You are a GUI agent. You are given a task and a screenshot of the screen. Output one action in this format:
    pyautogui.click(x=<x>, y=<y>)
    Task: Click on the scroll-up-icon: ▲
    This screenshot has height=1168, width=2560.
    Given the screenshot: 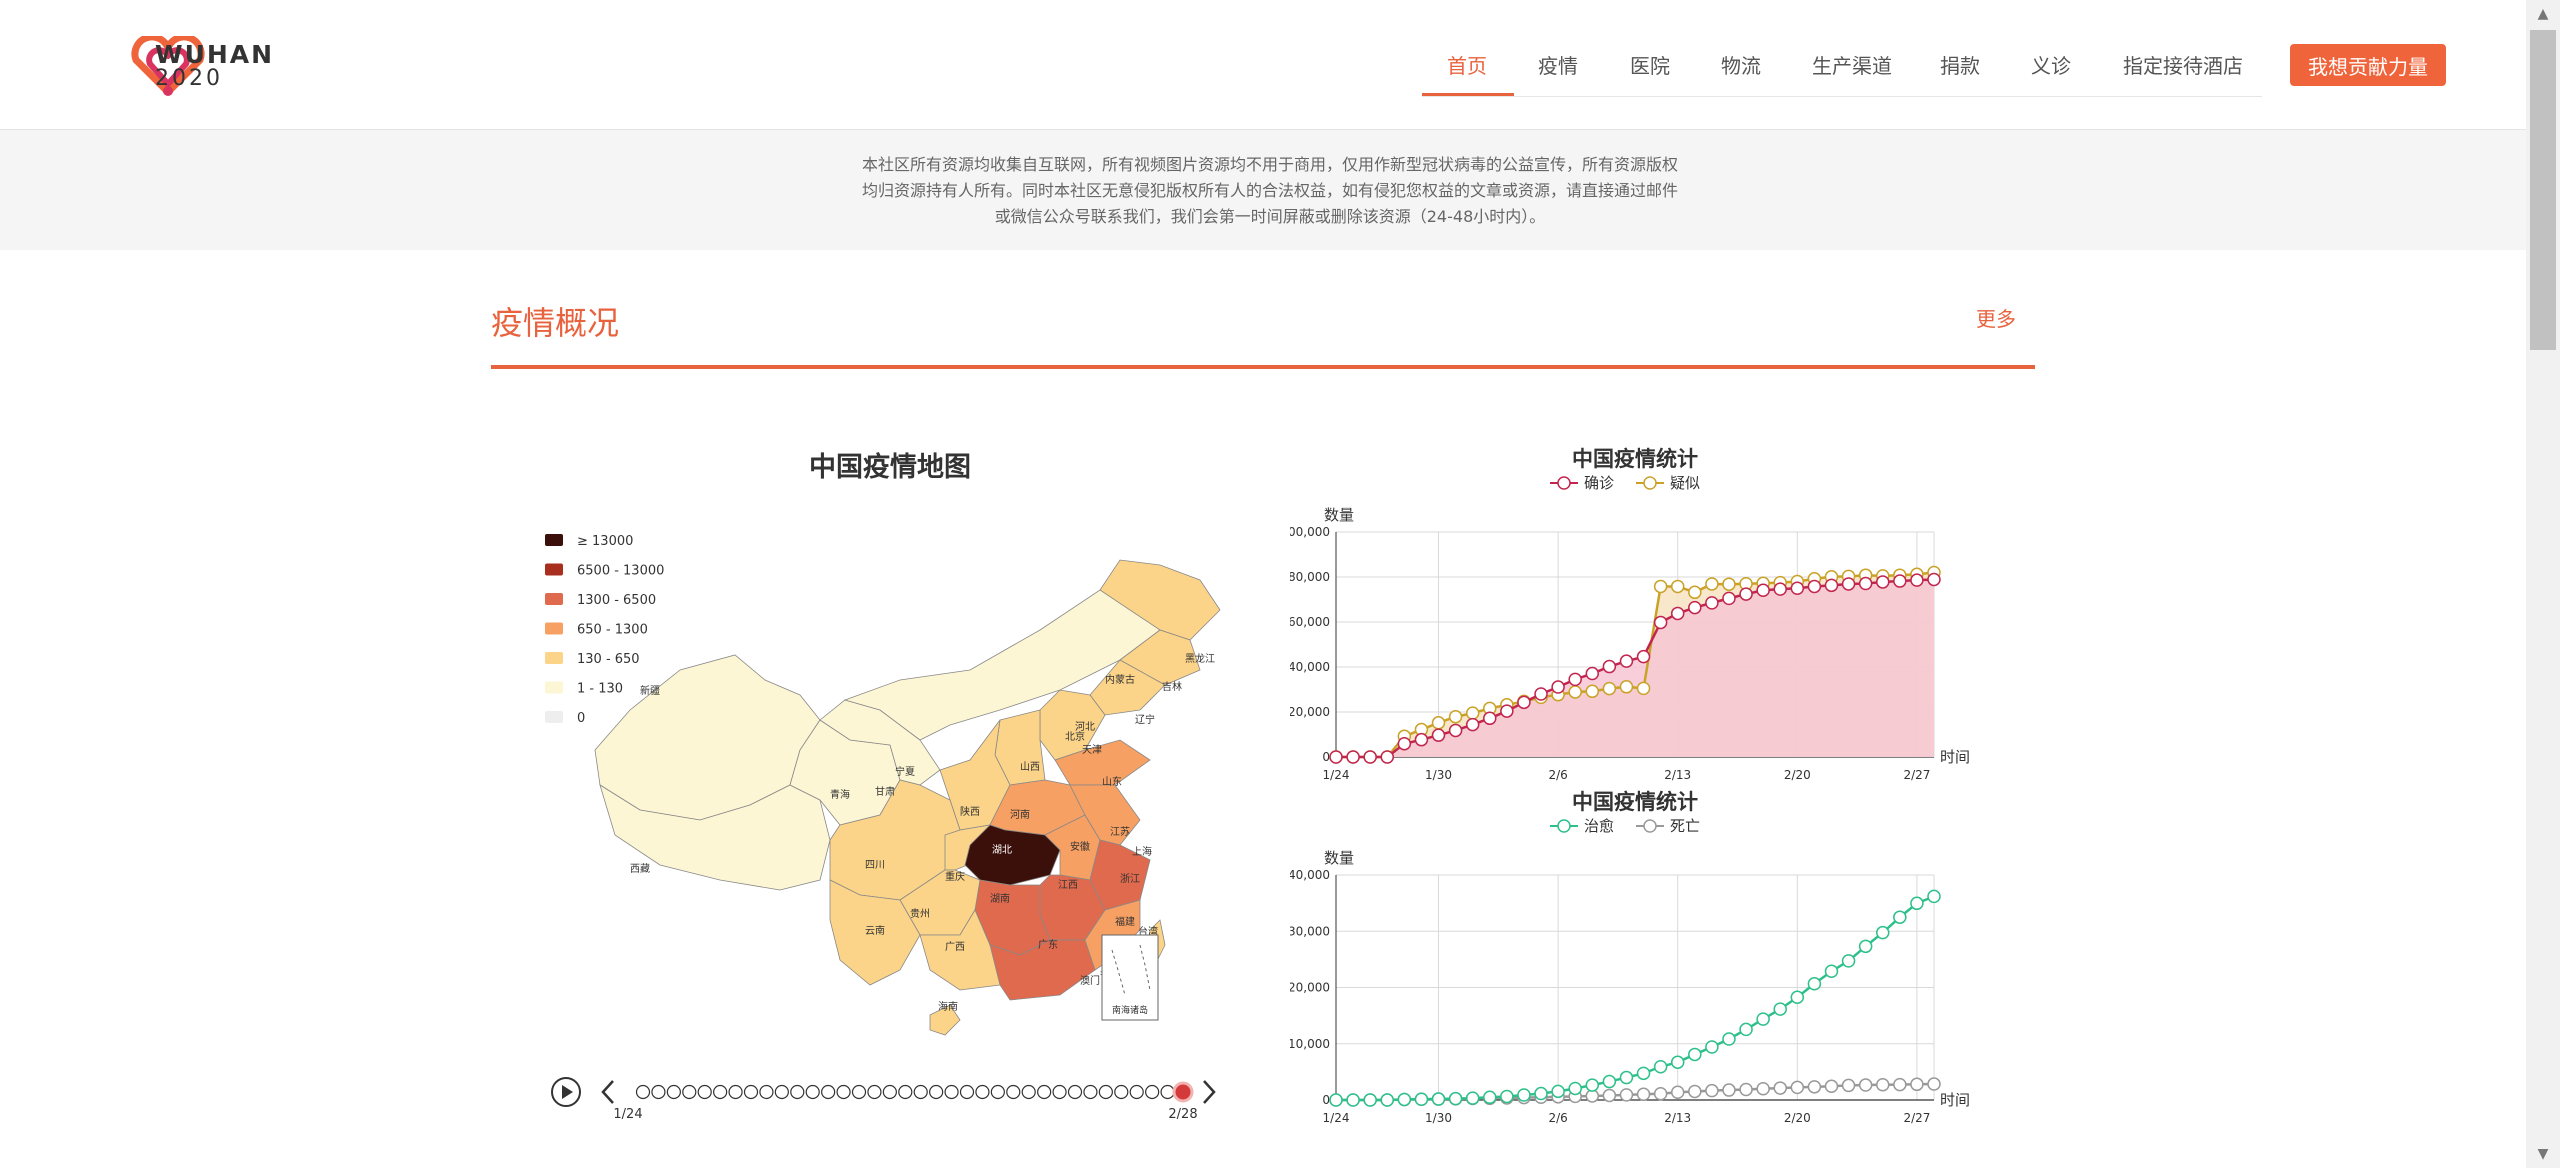 What is the action you would take?
    pyautogui.click(x=2543, y=14)
    